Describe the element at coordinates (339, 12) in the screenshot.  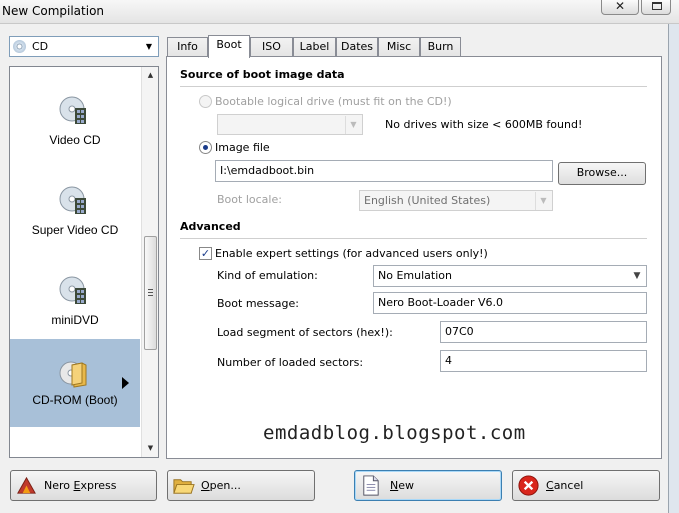
I see `title-bar: New Compilation ✕` at that location.